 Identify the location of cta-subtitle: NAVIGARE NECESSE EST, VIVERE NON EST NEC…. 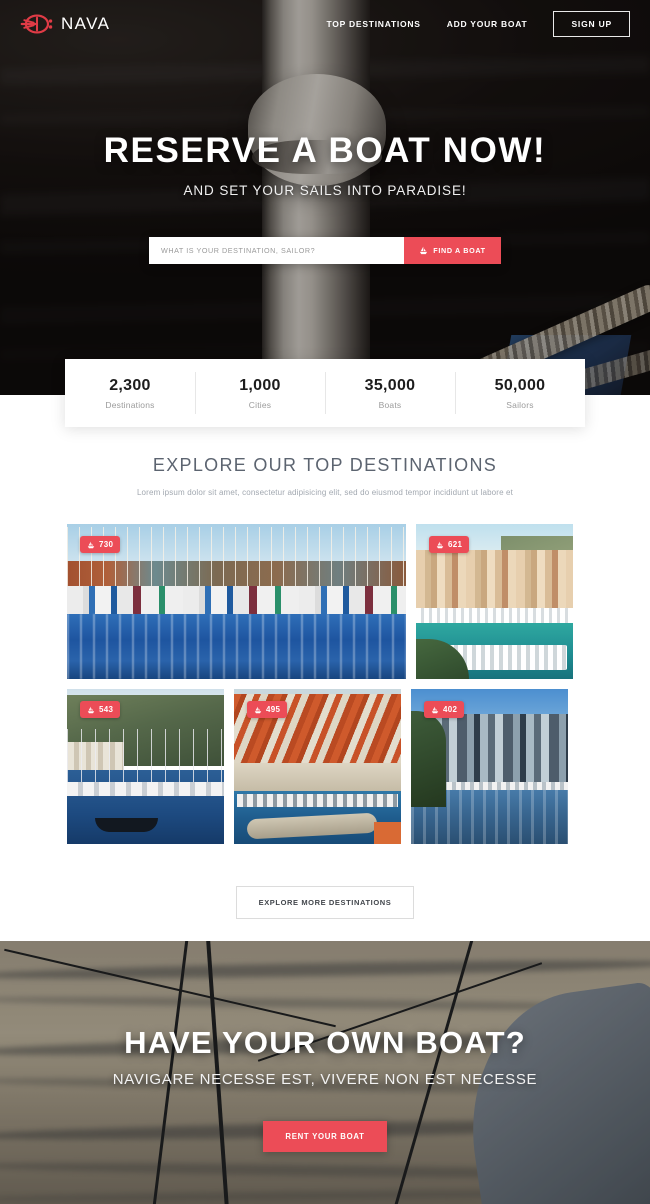
(325, 1079).